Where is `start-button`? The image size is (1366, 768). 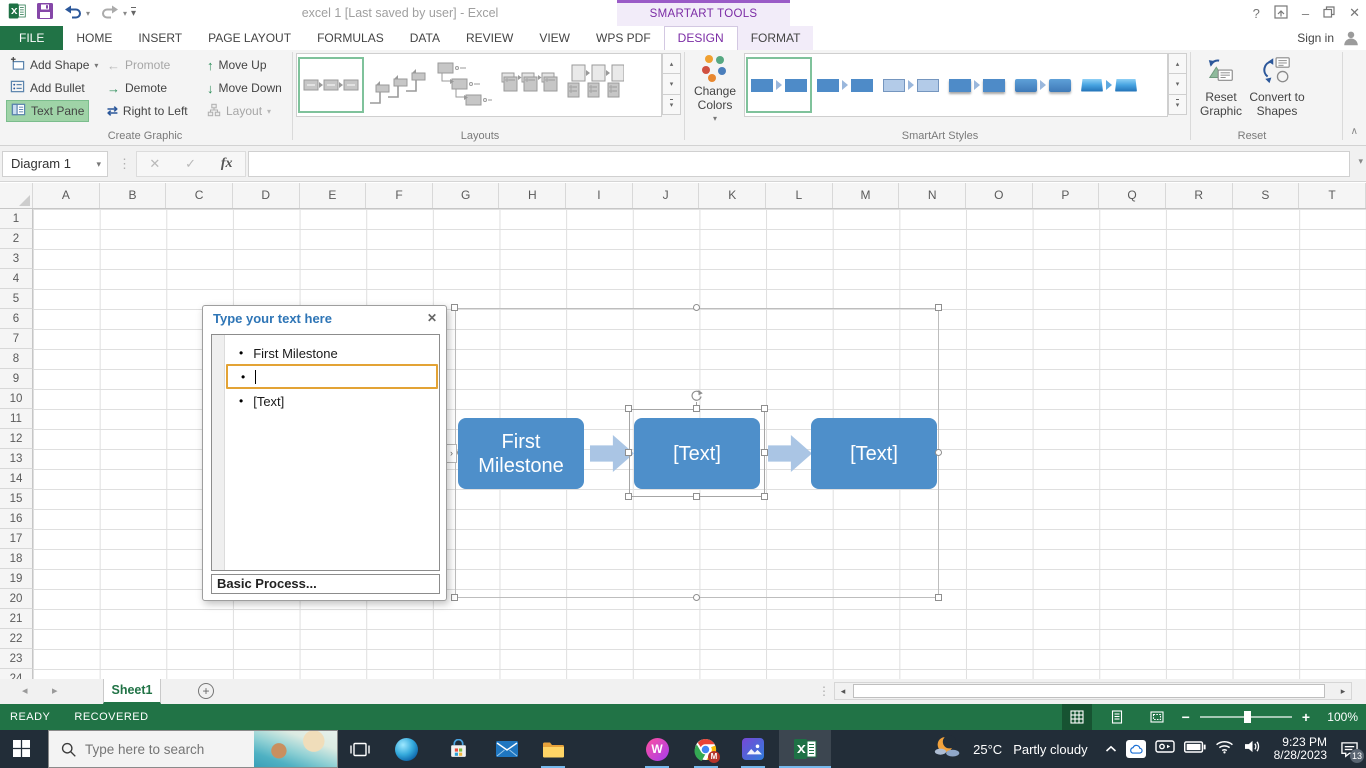 start-button is located at coordinates (21, 751).